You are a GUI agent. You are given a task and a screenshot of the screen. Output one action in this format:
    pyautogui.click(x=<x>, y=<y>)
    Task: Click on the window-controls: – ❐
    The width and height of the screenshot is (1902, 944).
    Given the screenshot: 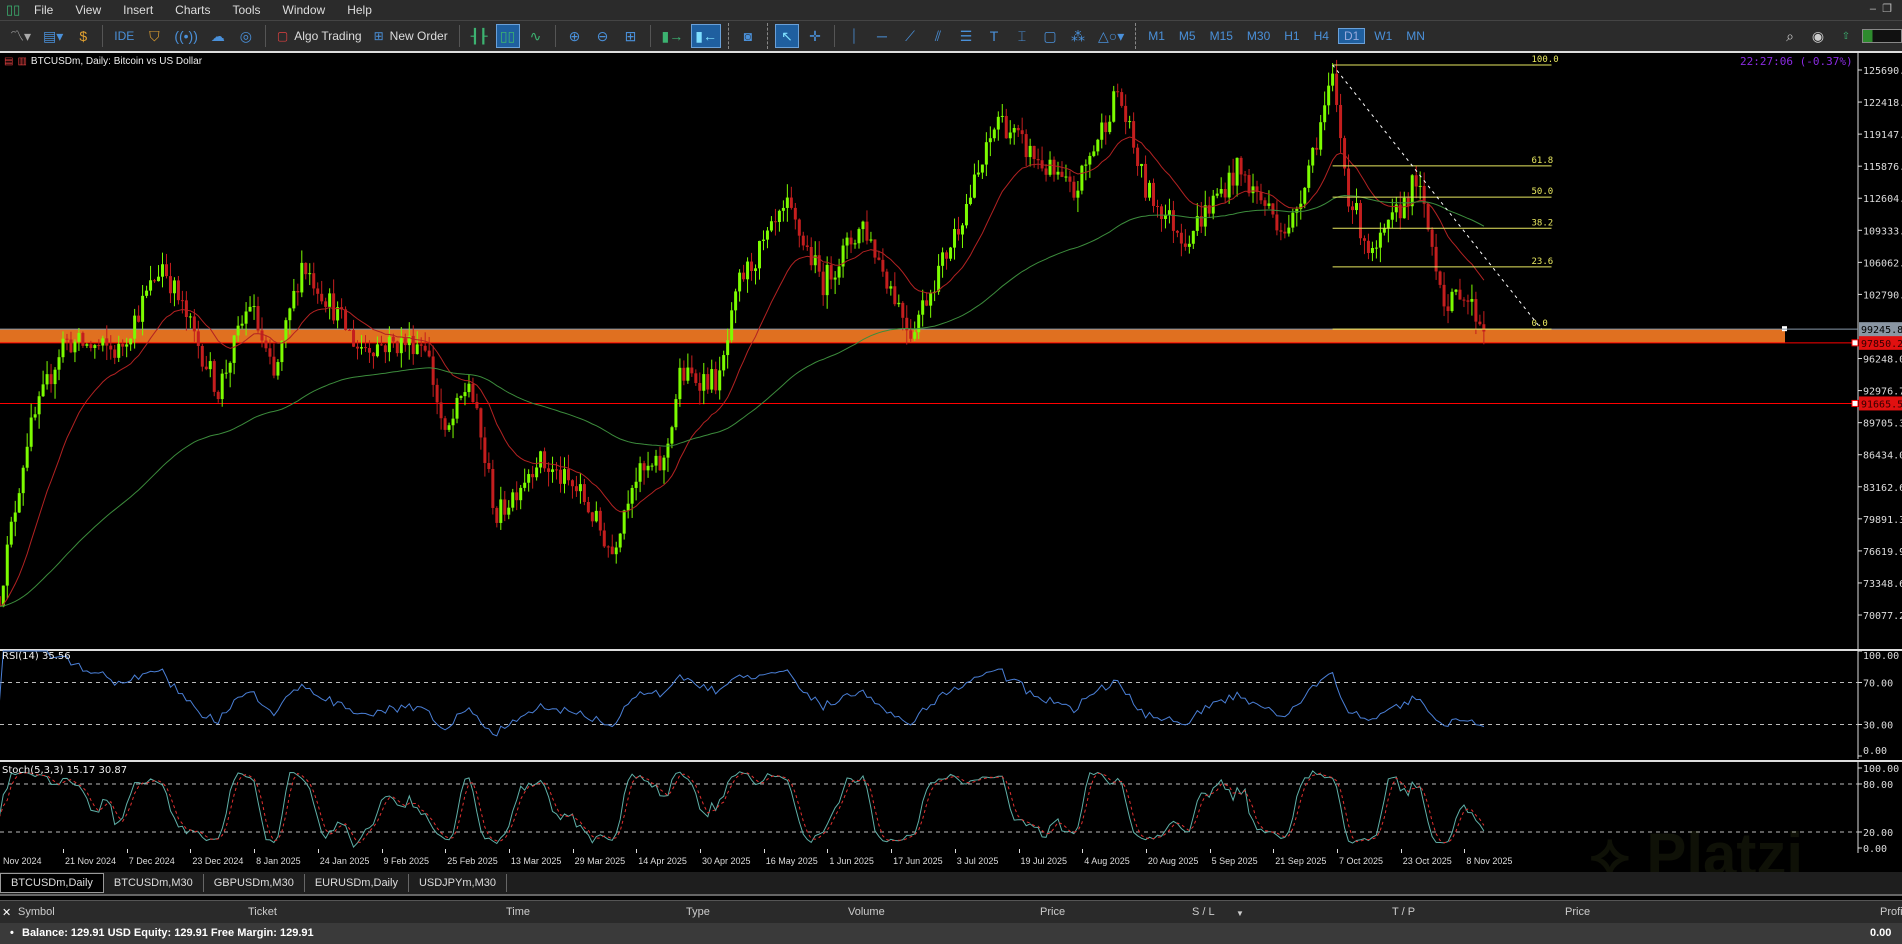 What is the action you would take?
    pyautogui.click(x=1881, y=8)
    